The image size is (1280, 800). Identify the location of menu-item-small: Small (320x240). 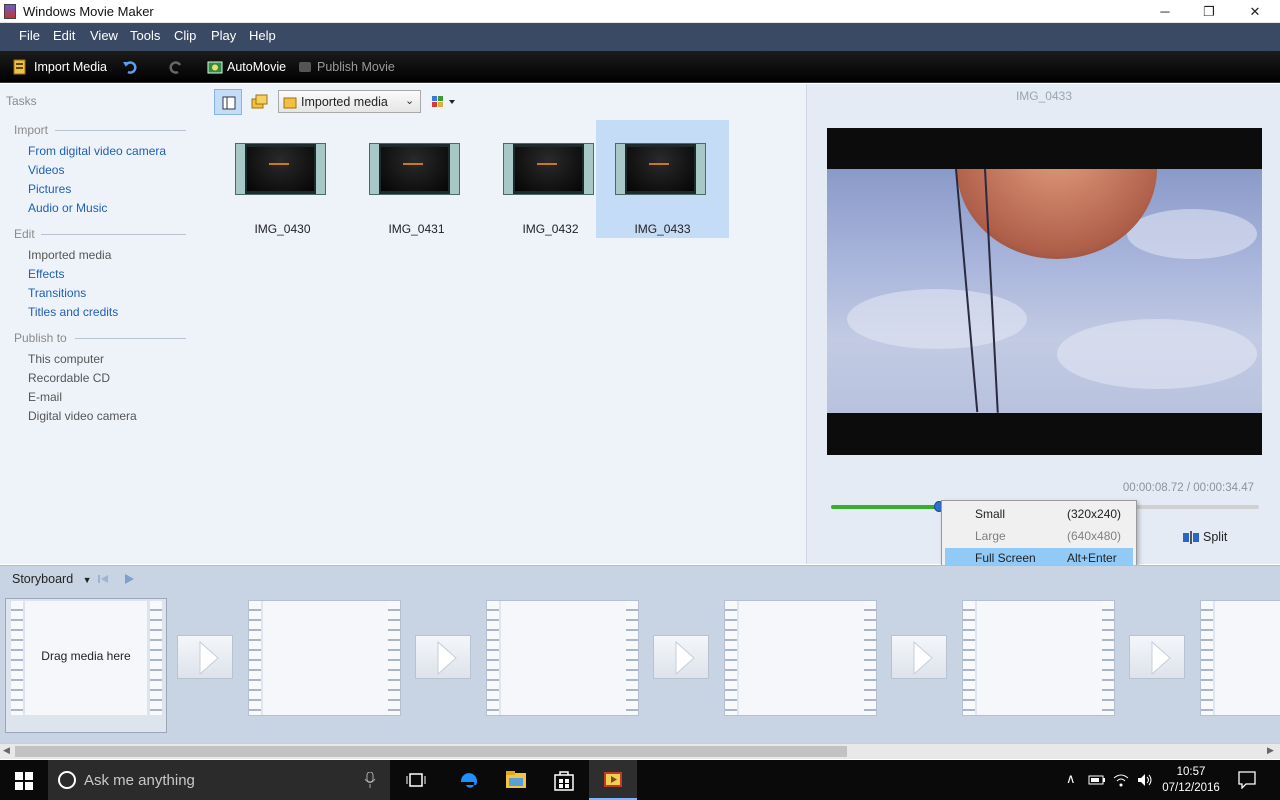
(1039, 514).